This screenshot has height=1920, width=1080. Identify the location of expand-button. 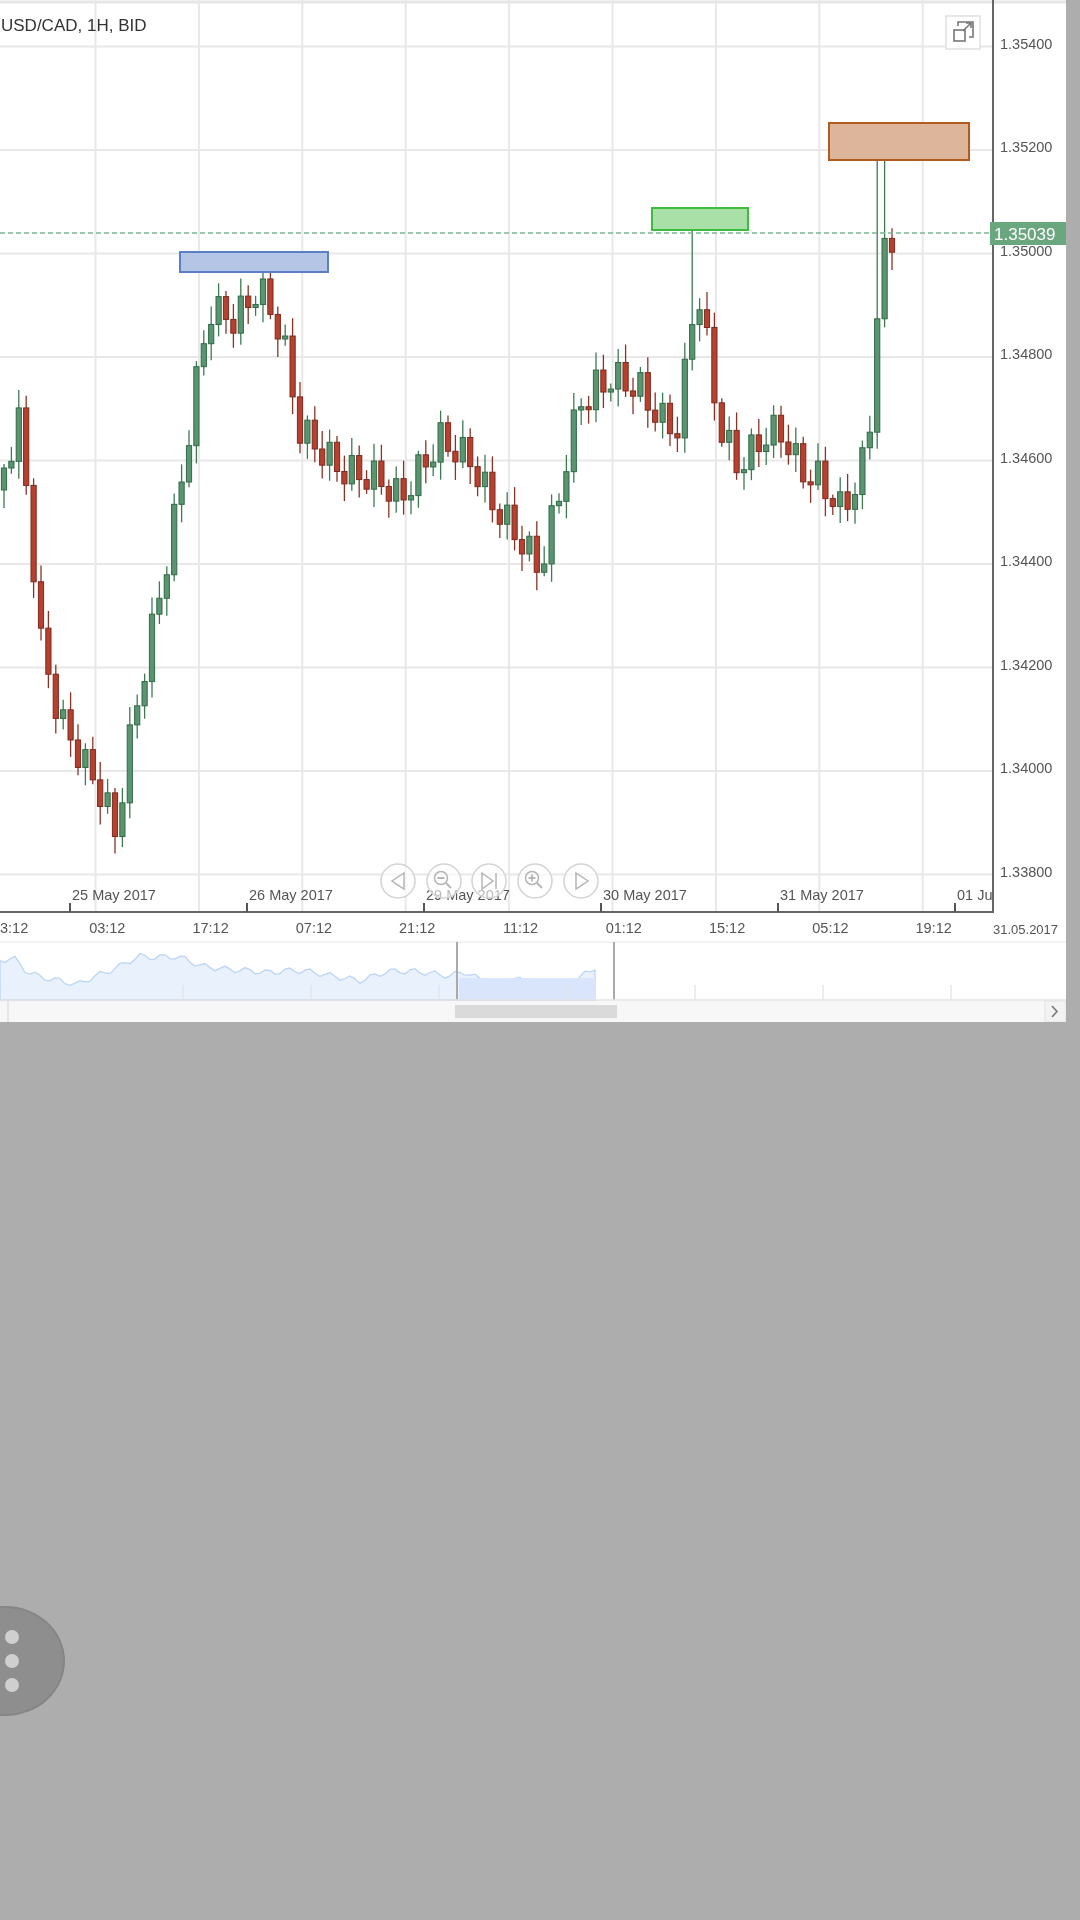
(963, 32).